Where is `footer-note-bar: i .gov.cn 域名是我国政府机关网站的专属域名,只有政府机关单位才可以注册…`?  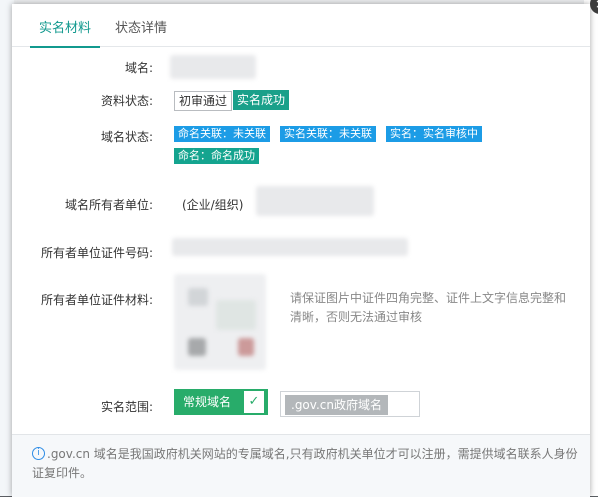
footer-note-bar: i .gov.cn 域名是我国政府机关网站的专属域名,只有政府机关单位才可以注册… is located at coordinates (301, 465).